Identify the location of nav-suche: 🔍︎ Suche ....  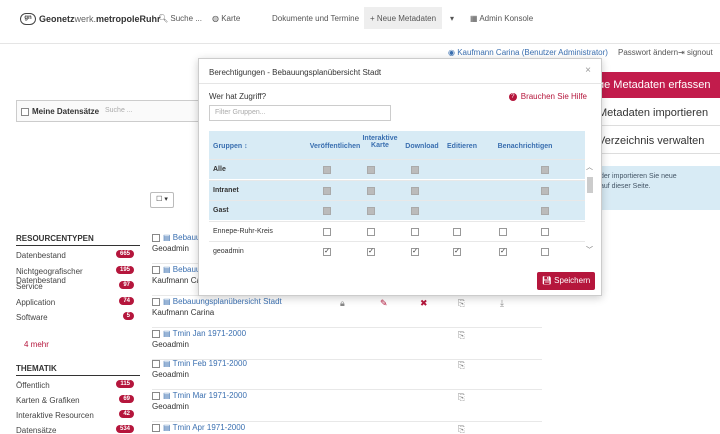
(180, 18).